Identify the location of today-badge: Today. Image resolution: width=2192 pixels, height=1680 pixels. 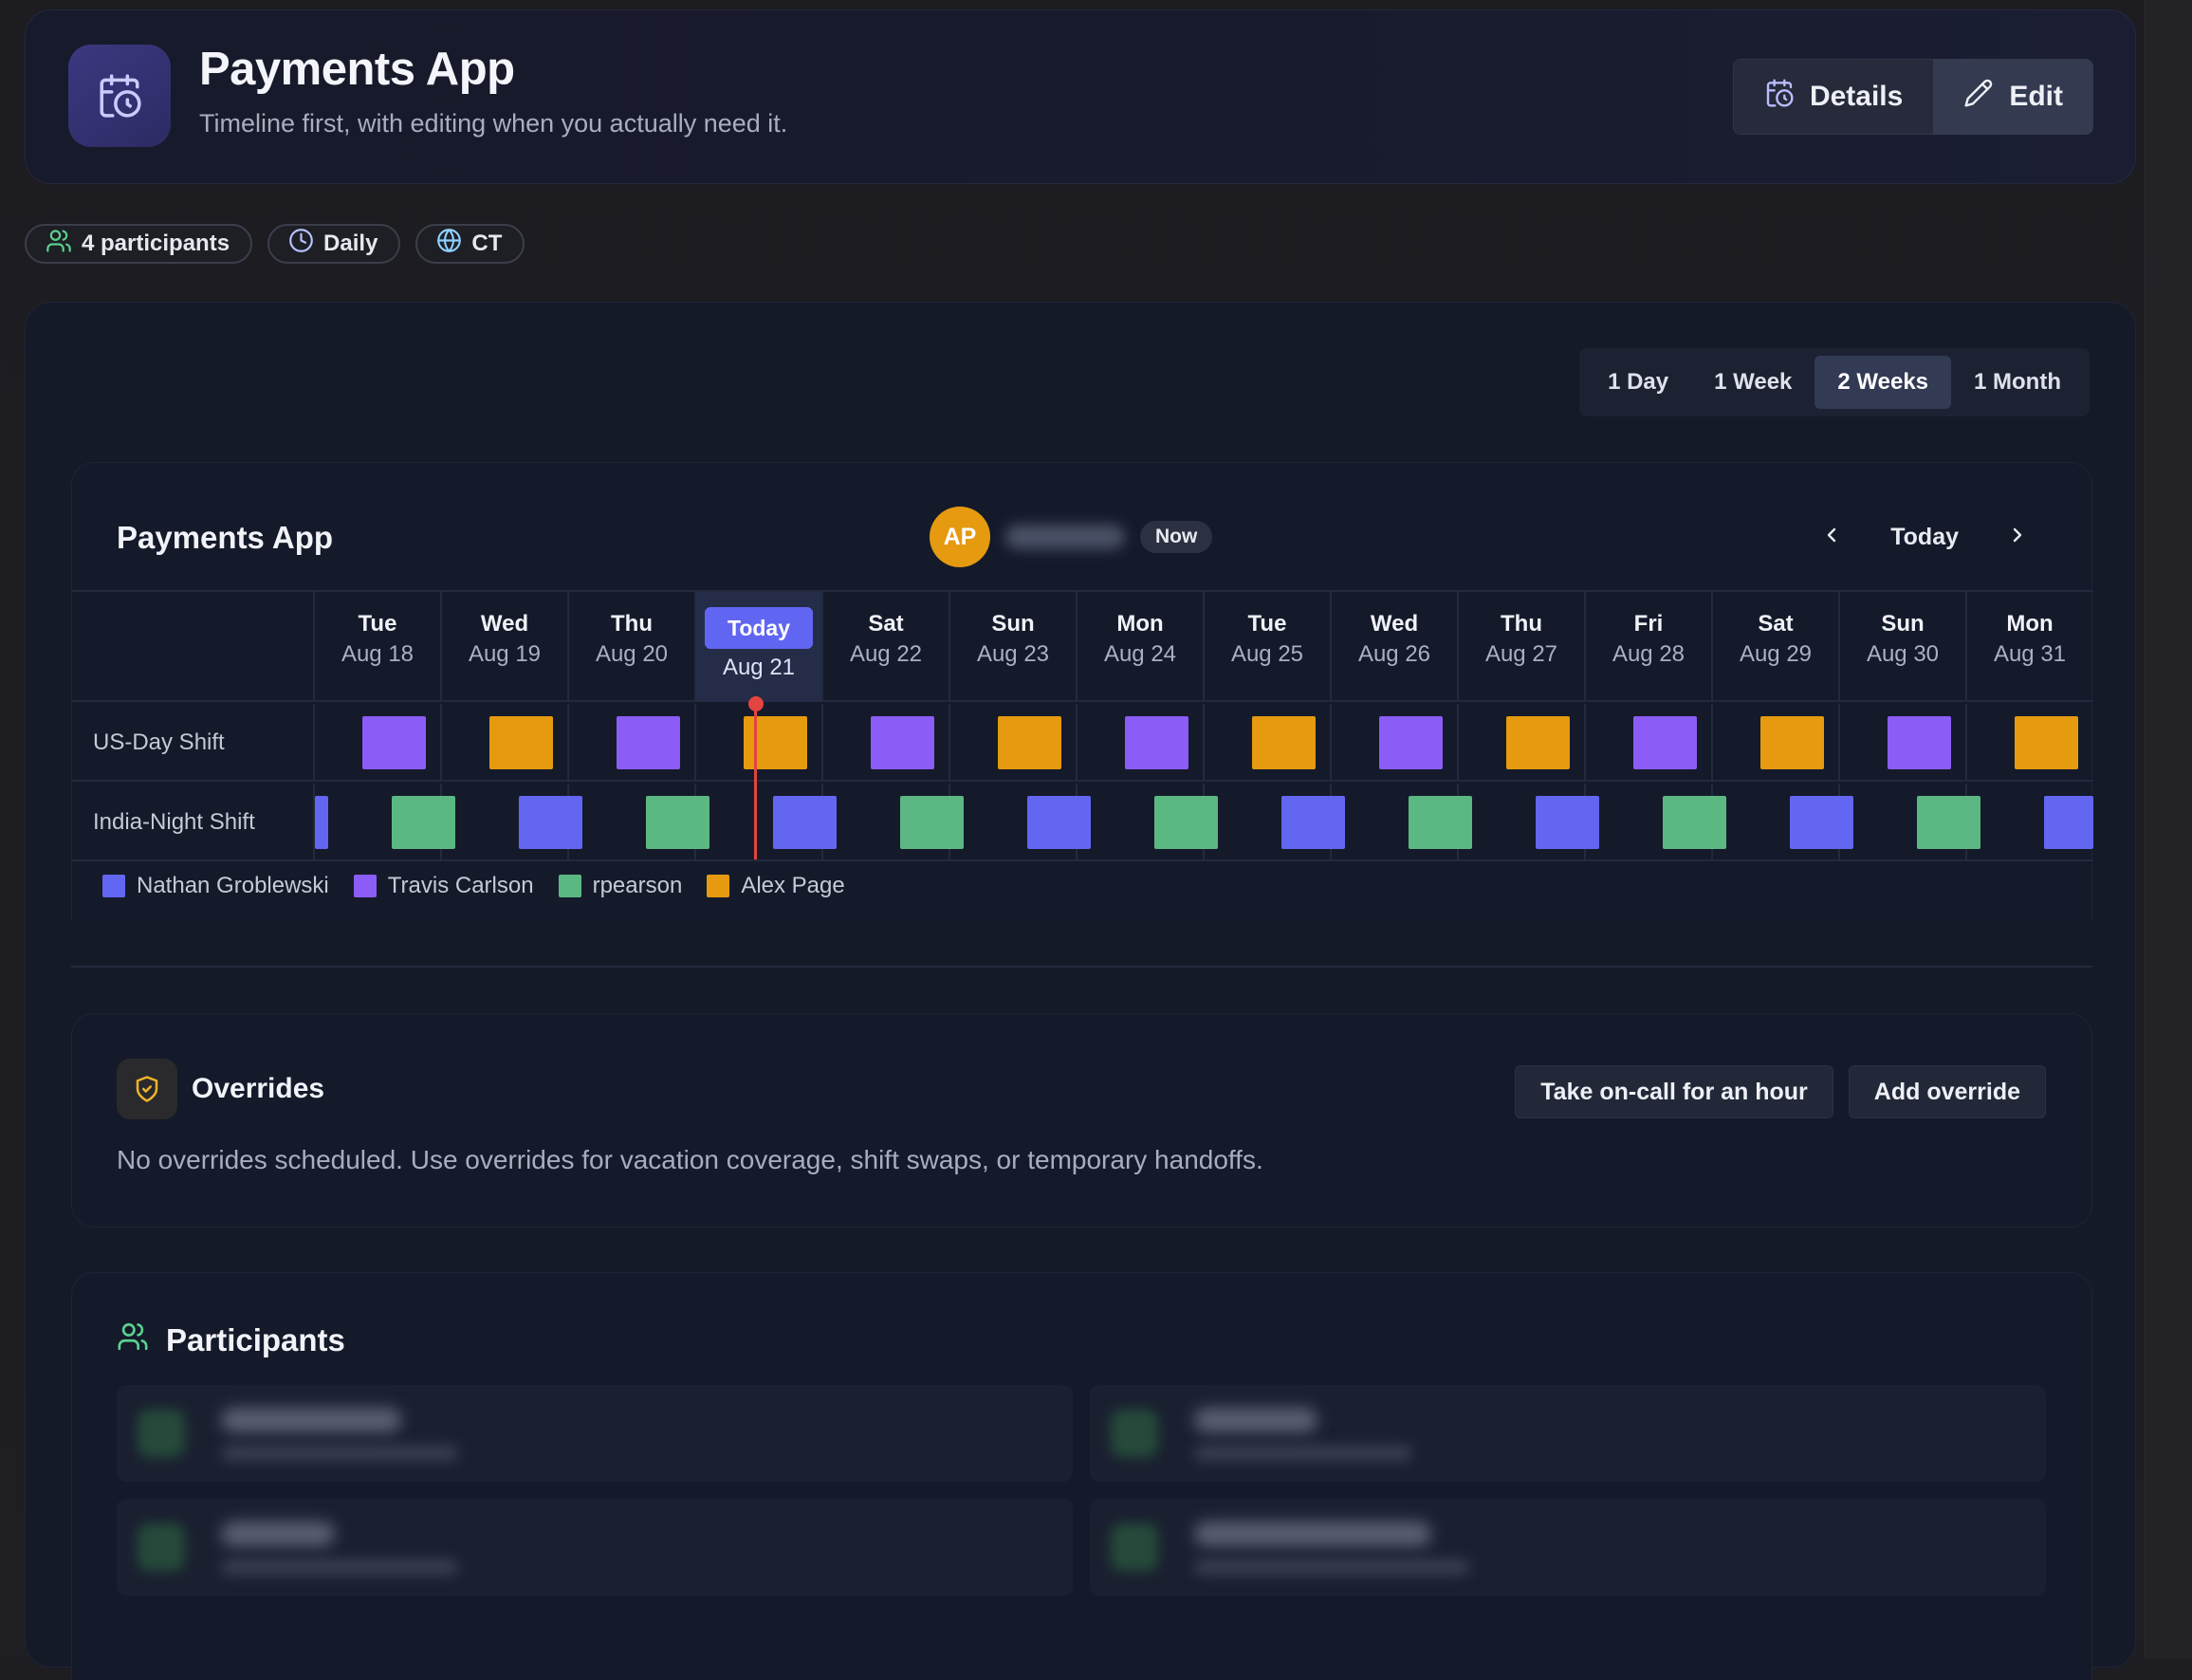
(759, 628).